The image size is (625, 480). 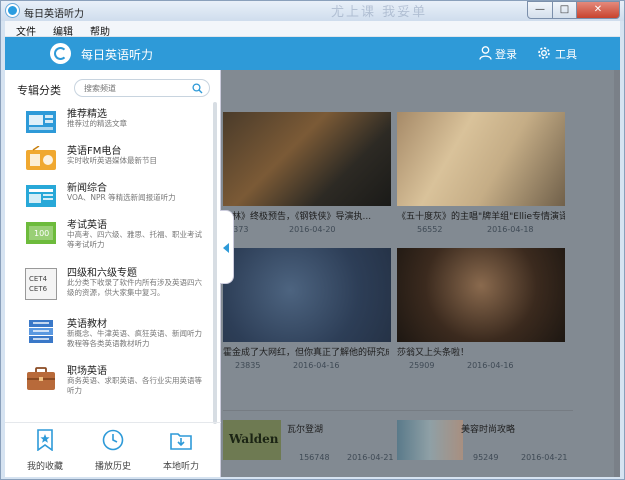 What do you see at coordinates (113, 440) in the screenshot?
I see `history-icon` at bounding box center [113, 440].